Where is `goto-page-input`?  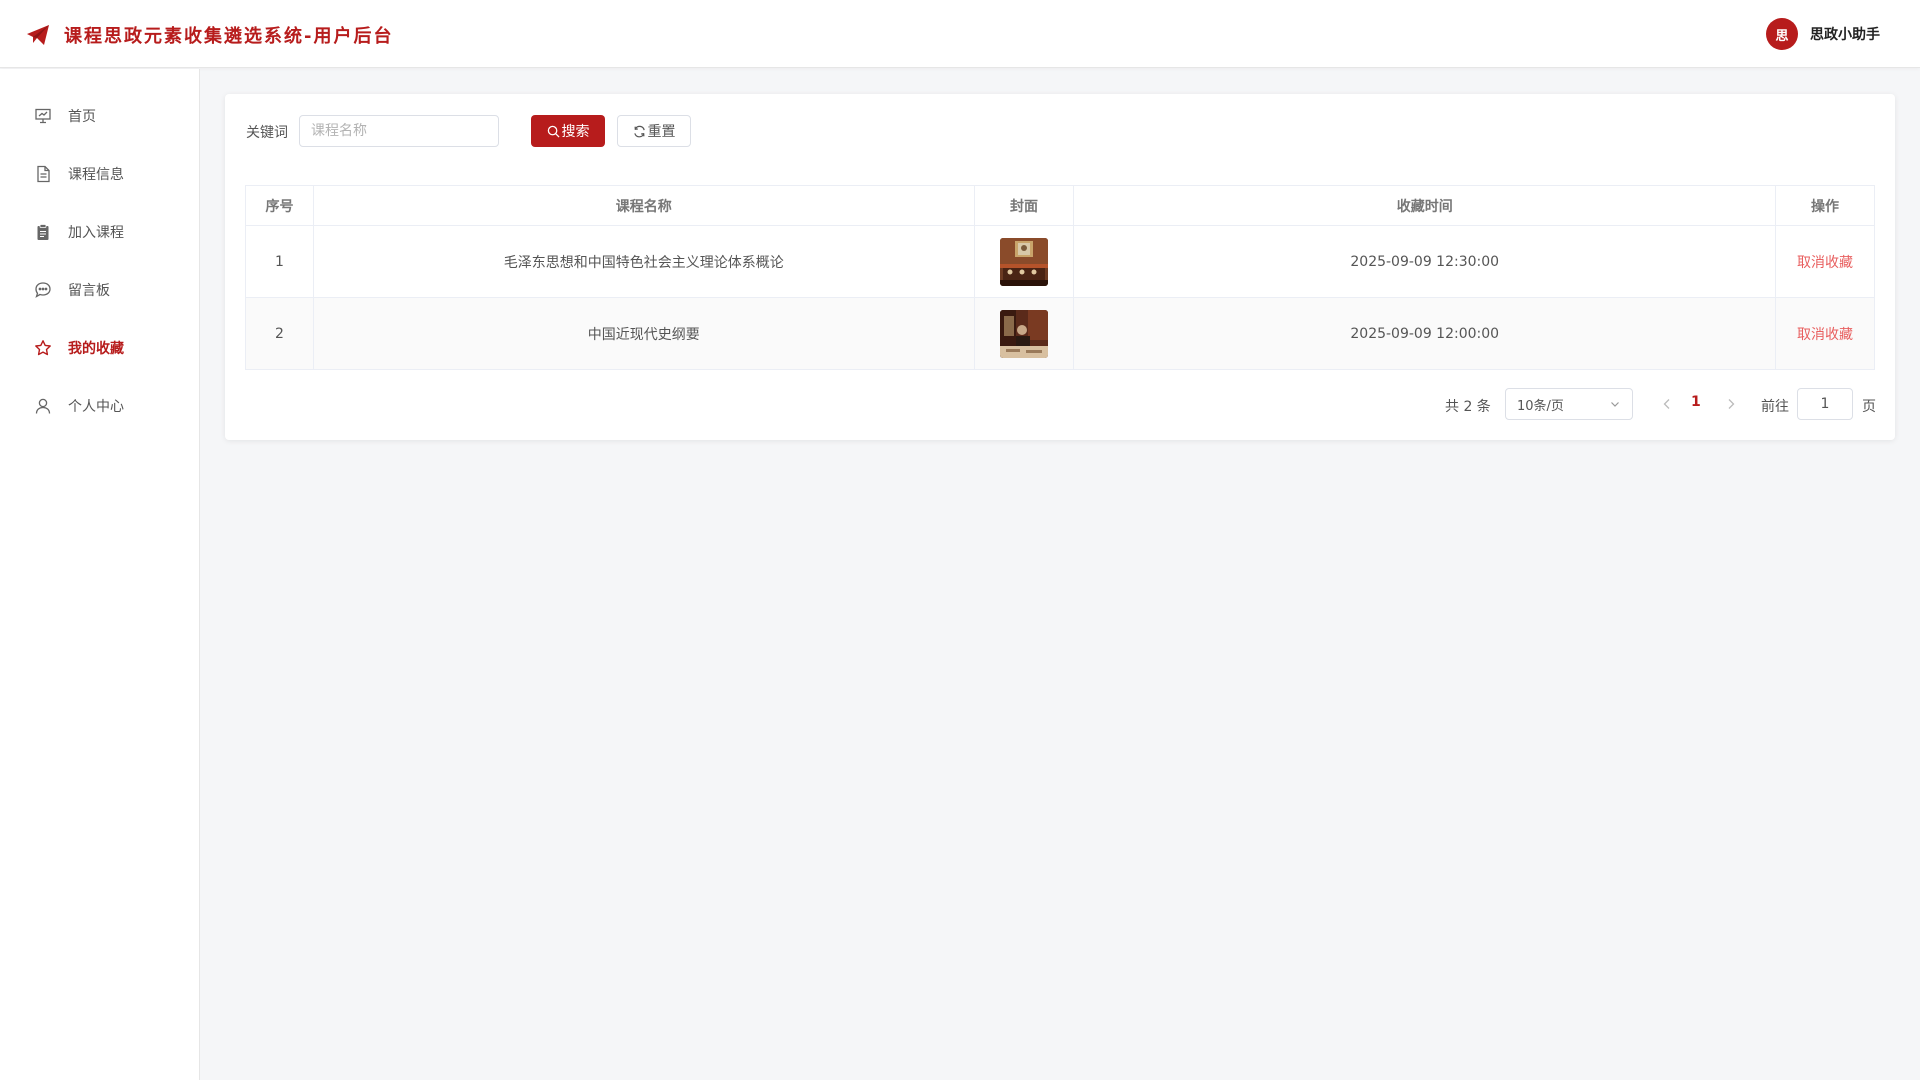
goto-page-input is located at coordinates (1825, 404).